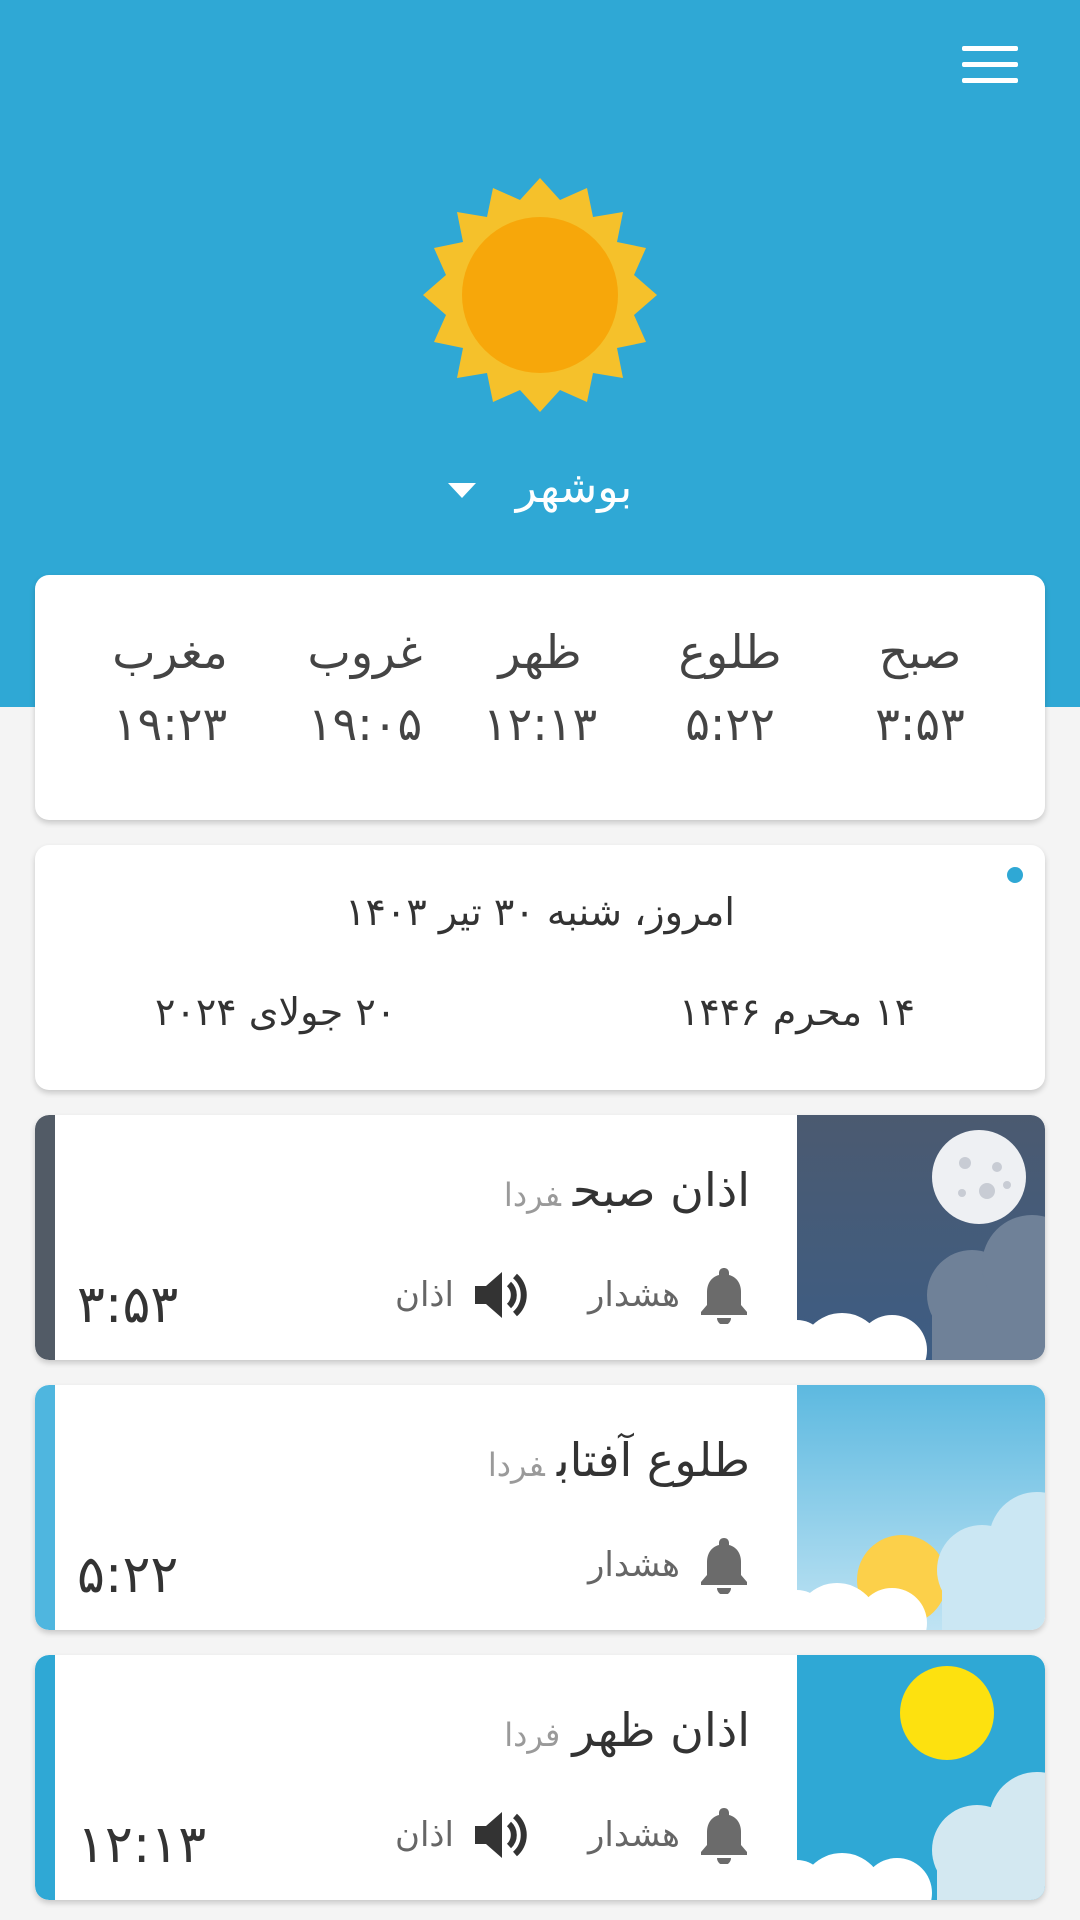  I want to click on gregorian-date: ۲۰ جولای ۲۰۲۴, so click(276, 1012).